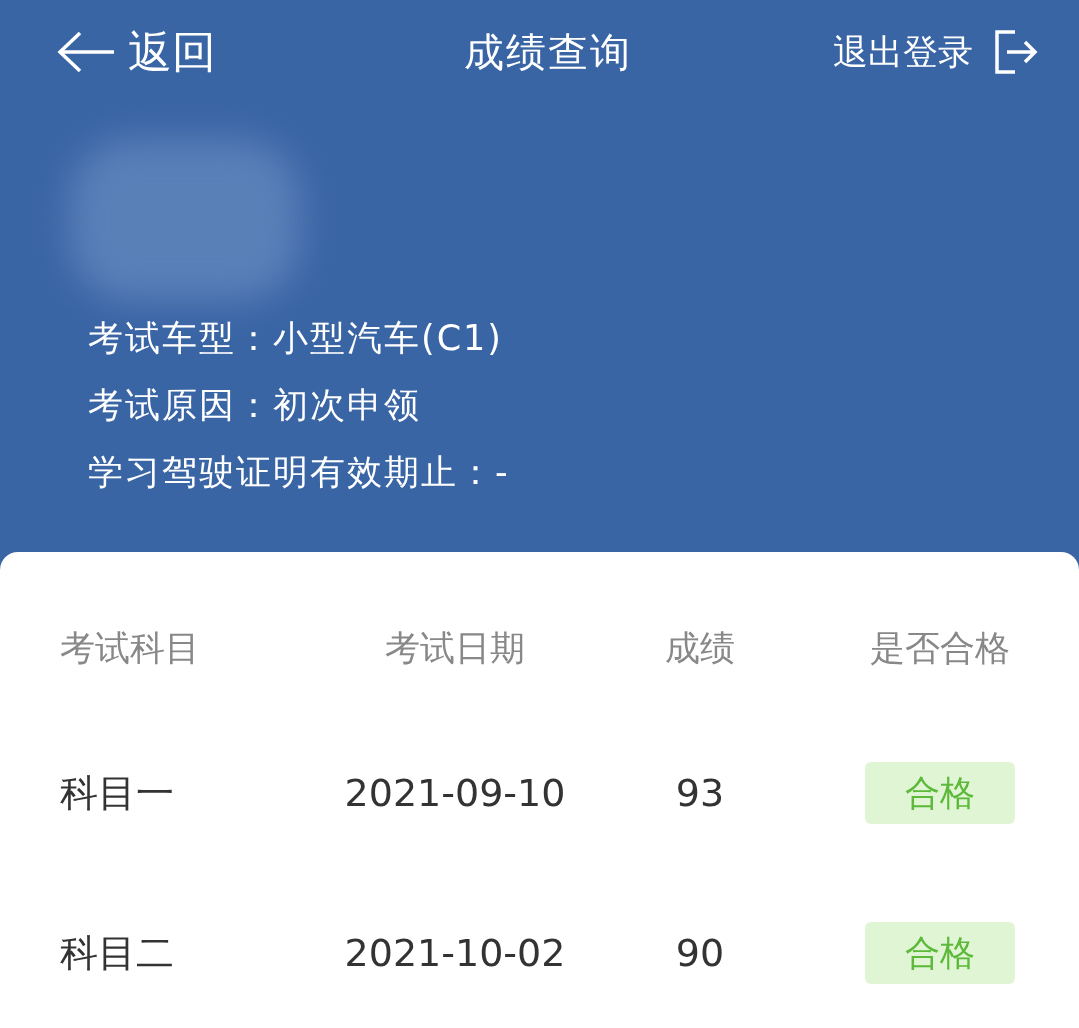 This screenshot has width=1079, height=1028. I want to click on back-button: 返回, so click(176, 52).